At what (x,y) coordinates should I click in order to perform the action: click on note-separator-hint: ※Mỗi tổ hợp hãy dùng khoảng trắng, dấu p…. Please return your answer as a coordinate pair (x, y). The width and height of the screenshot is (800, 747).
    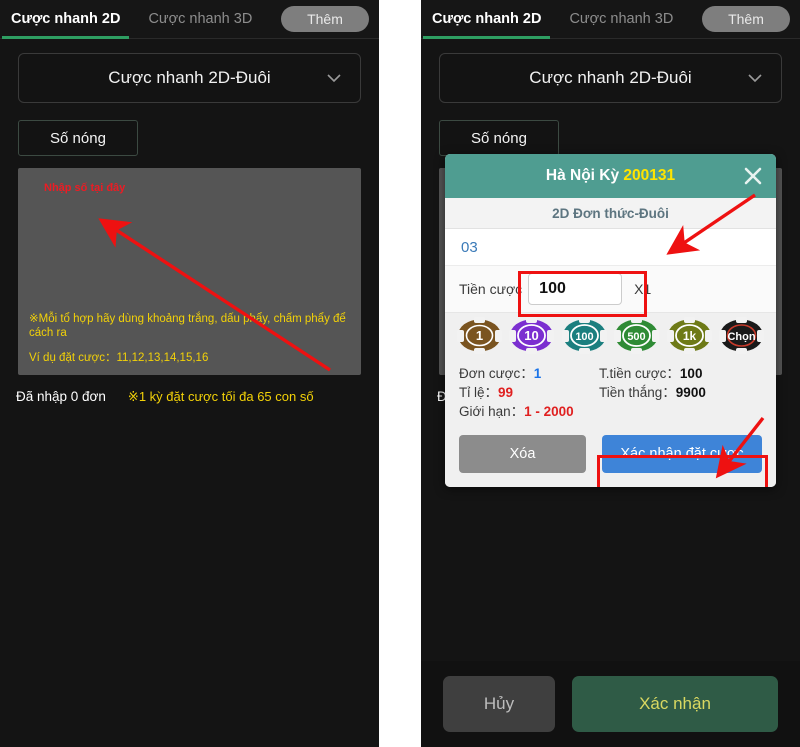
    Looking at the image, I should click on (187, 326).